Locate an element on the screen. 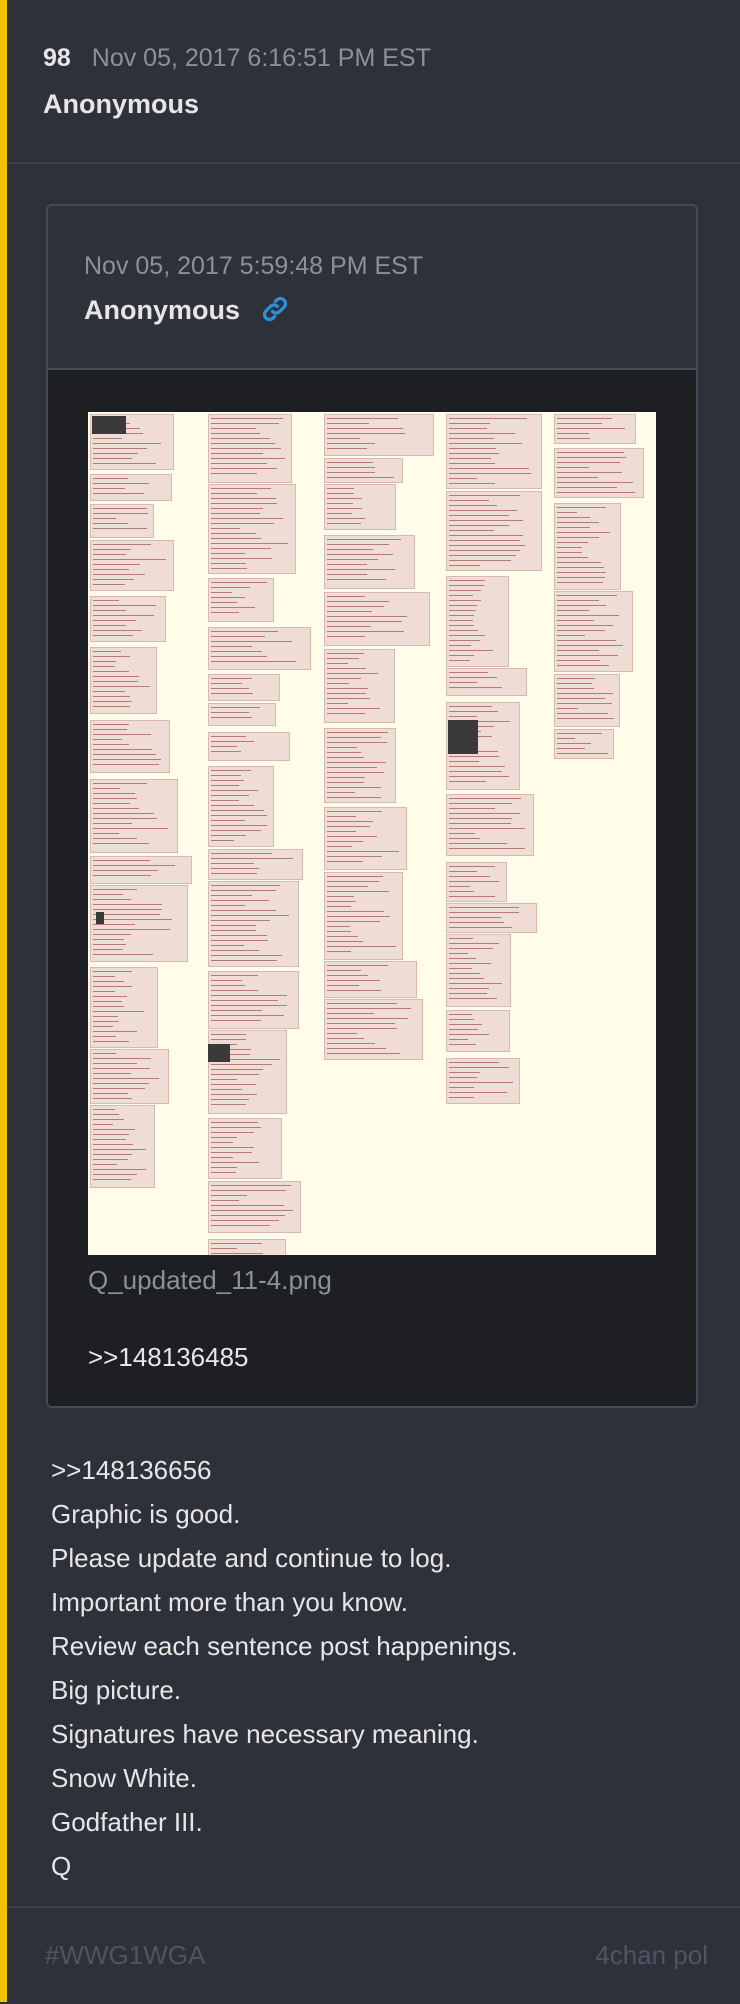  post-line: >>148136656 is located at coordinates (284, 1470).